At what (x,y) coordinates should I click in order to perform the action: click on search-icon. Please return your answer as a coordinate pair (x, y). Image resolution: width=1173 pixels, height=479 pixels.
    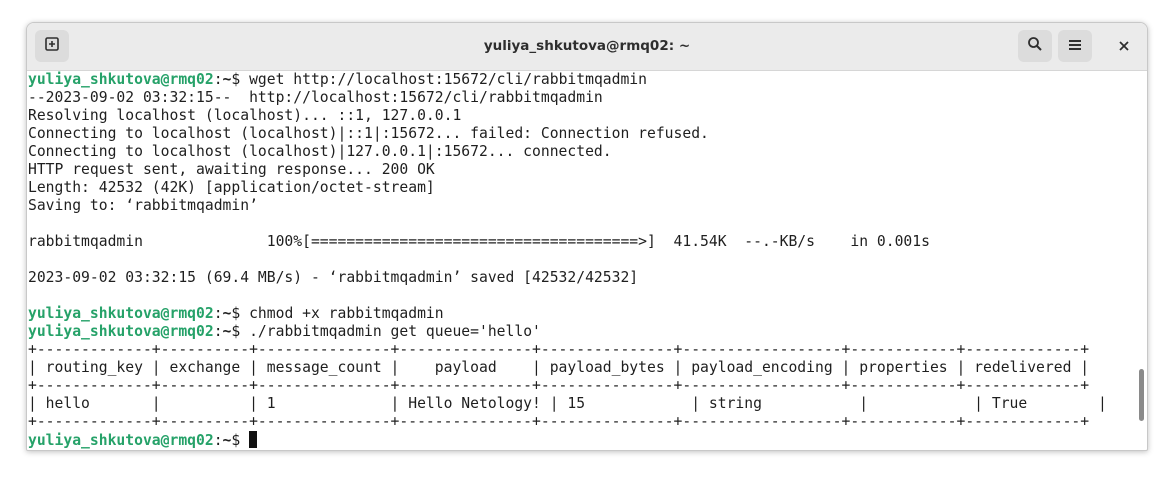
    Looking at the image, I should click on (1035, 46).